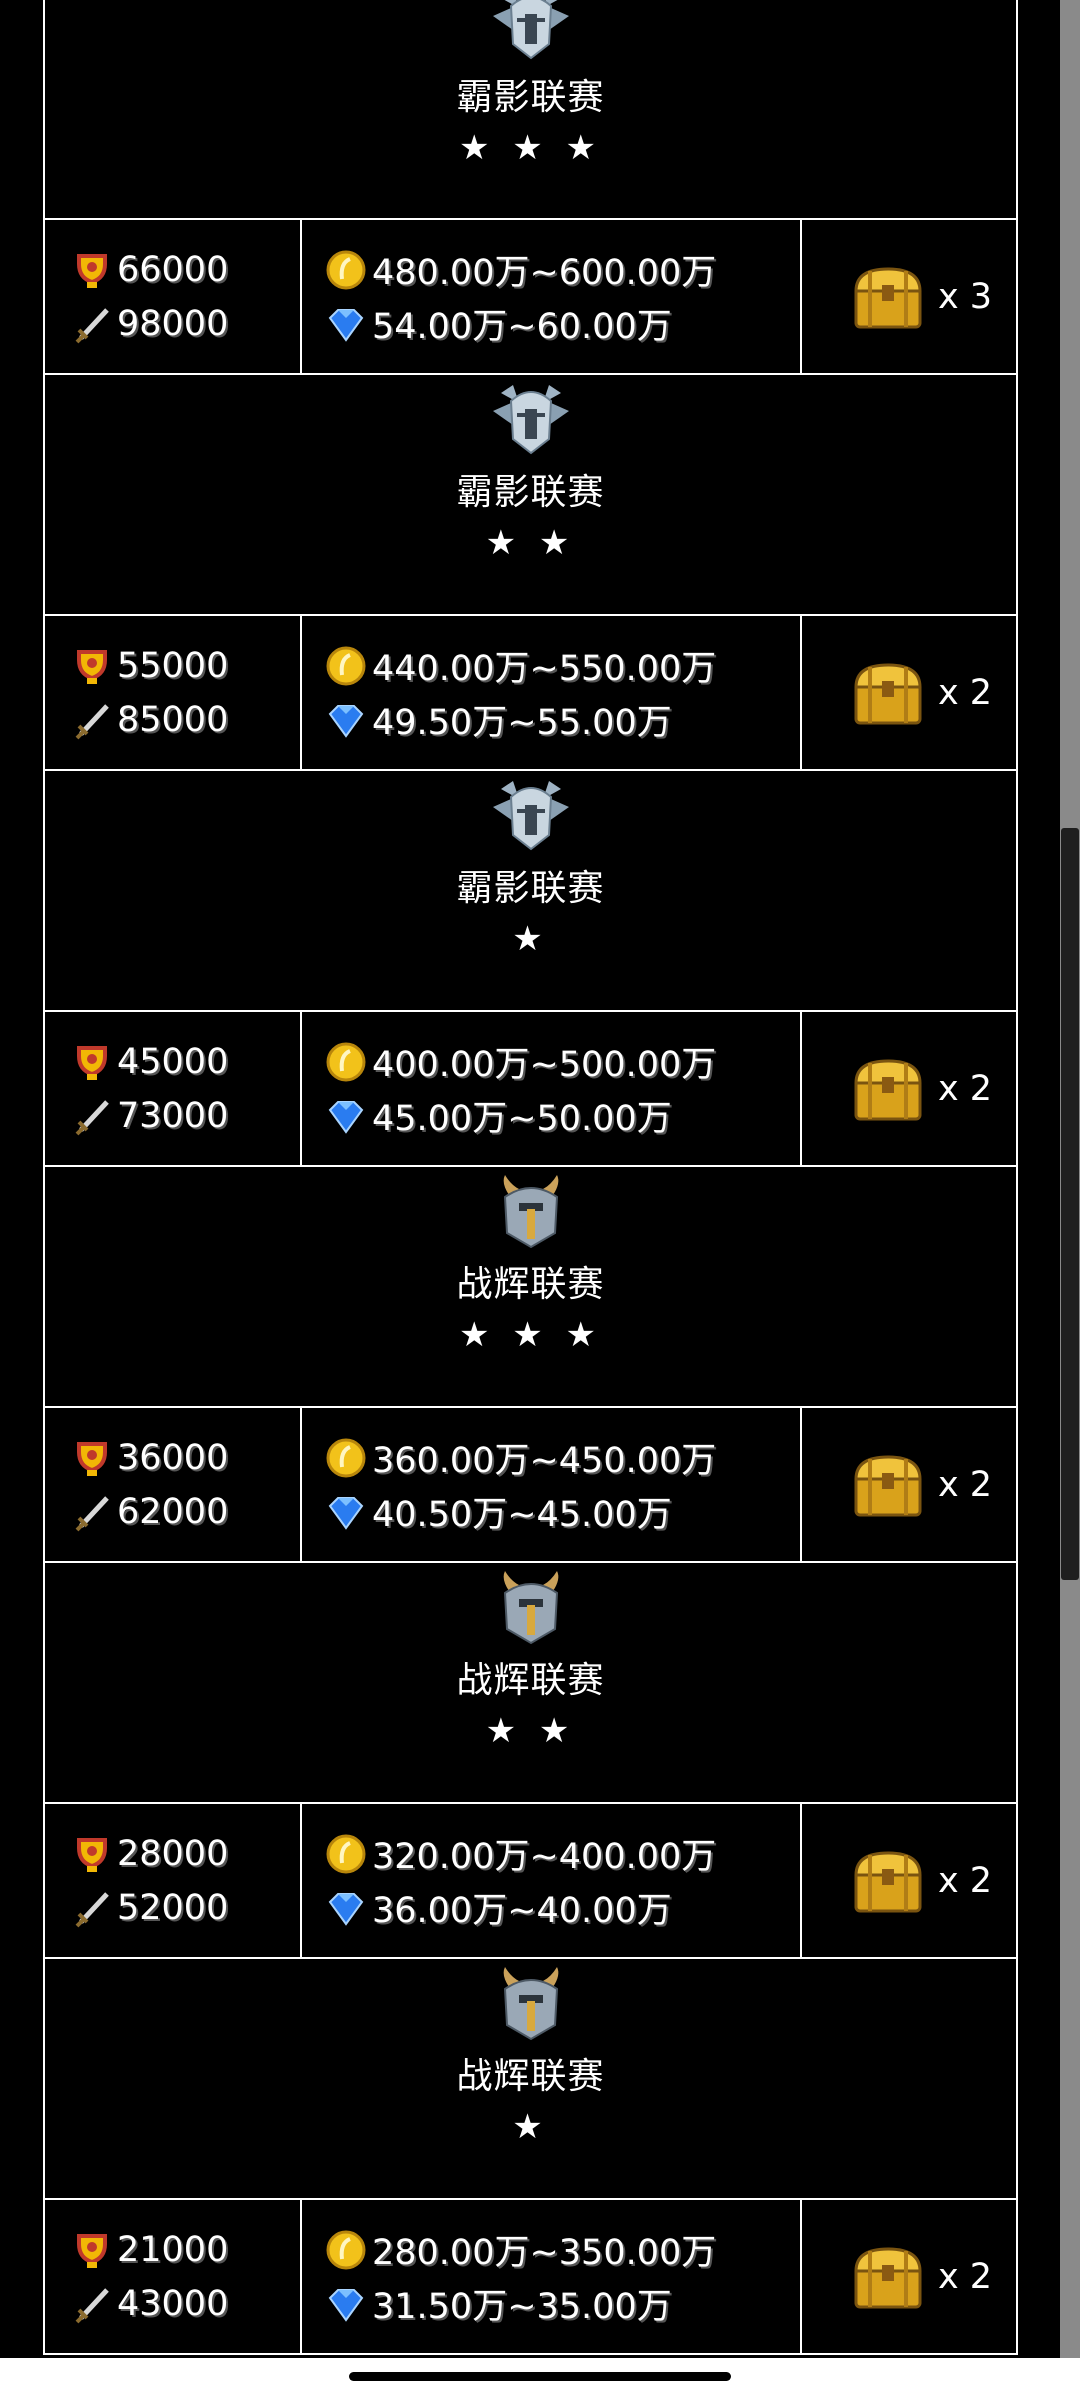 The image size is (1080, 2400). I want to click on gem-reward: 49.50万~55.00万, so click(522, 723).